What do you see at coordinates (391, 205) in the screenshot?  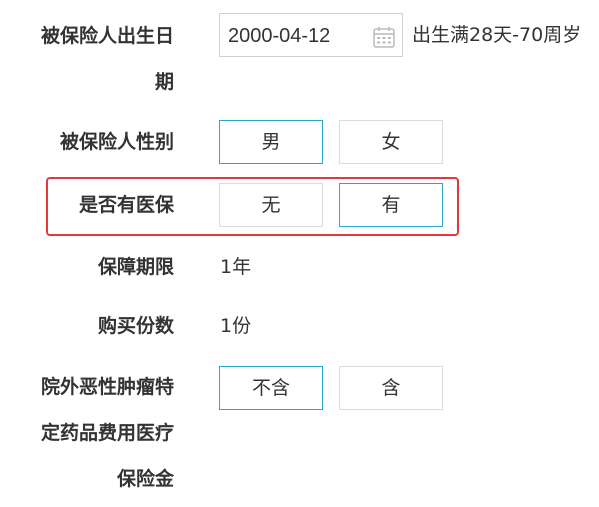 I see `medical-insurance-option-yes: 有` at bounding box center [391, 205].